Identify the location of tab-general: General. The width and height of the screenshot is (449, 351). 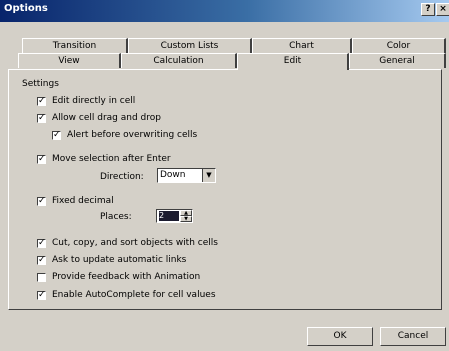
(397, 60).